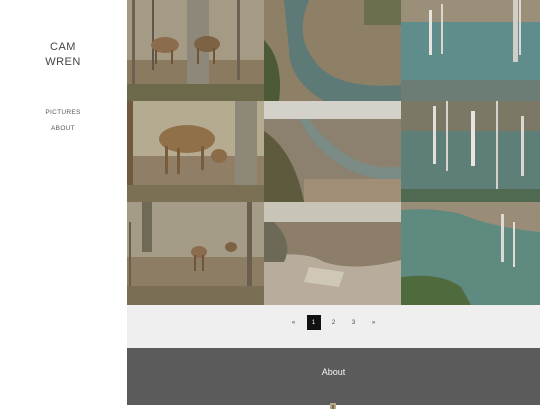  I want to click on gallery-tile-grazing-deer, so click(195, 151).